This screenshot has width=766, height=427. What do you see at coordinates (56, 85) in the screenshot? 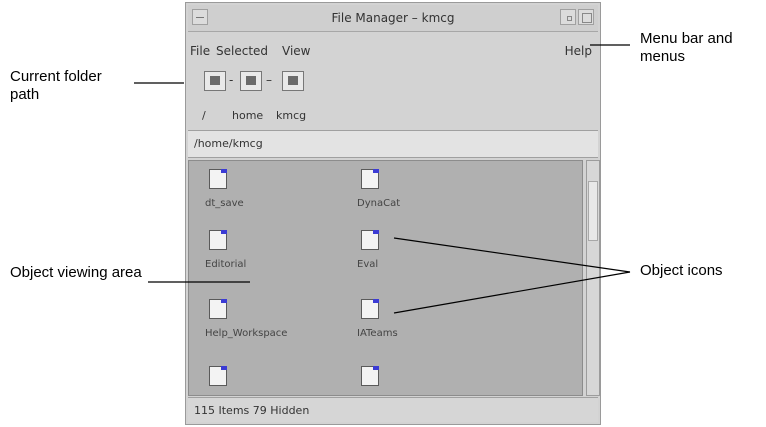
I see `callout-current-folder-path: Current folder path` at bounding box center [56, 85].